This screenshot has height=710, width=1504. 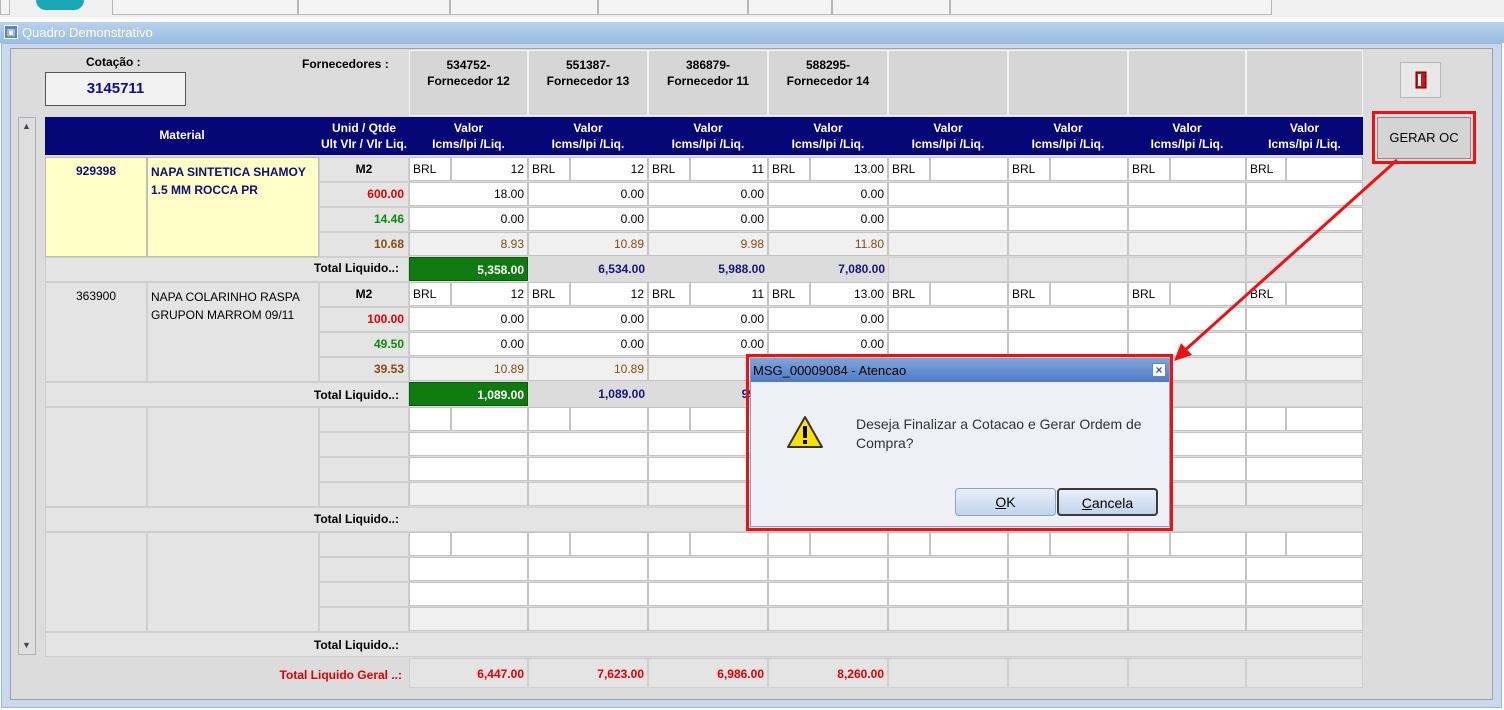 What do you see at coordinates (588, 83) in the screenshot?
I see `supplier-header: 551387- Fornecedor 13` at bounding box center [588, 83].